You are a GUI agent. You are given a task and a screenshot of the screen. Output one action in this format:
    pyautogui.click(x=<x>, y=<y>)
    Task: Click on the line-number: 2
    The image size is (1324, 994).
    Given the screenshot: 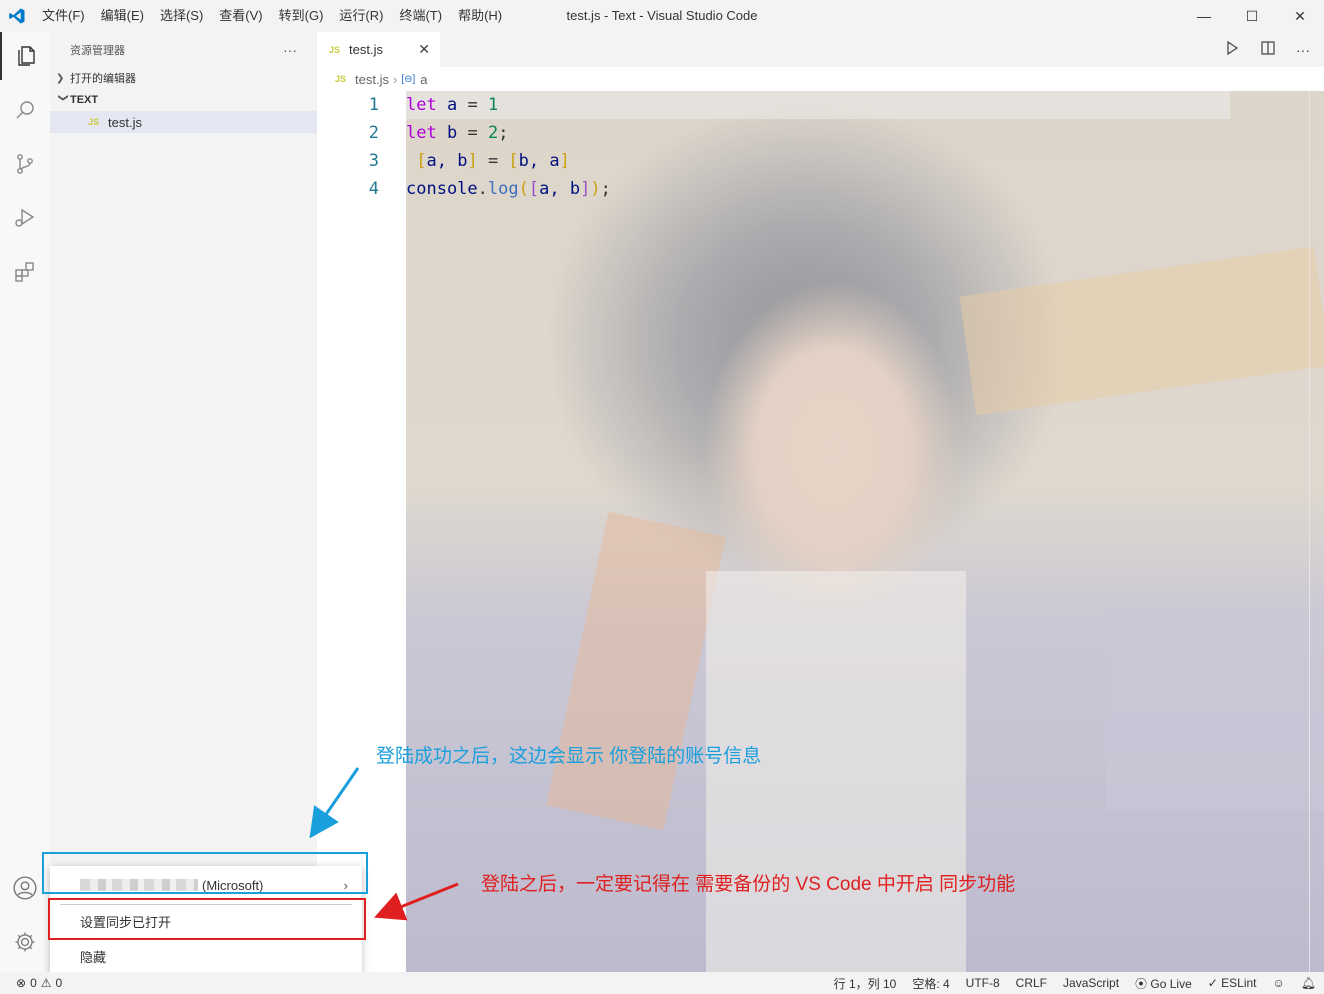 What is the action you would take?
    pyautogui.click(x=373, y=133)
    